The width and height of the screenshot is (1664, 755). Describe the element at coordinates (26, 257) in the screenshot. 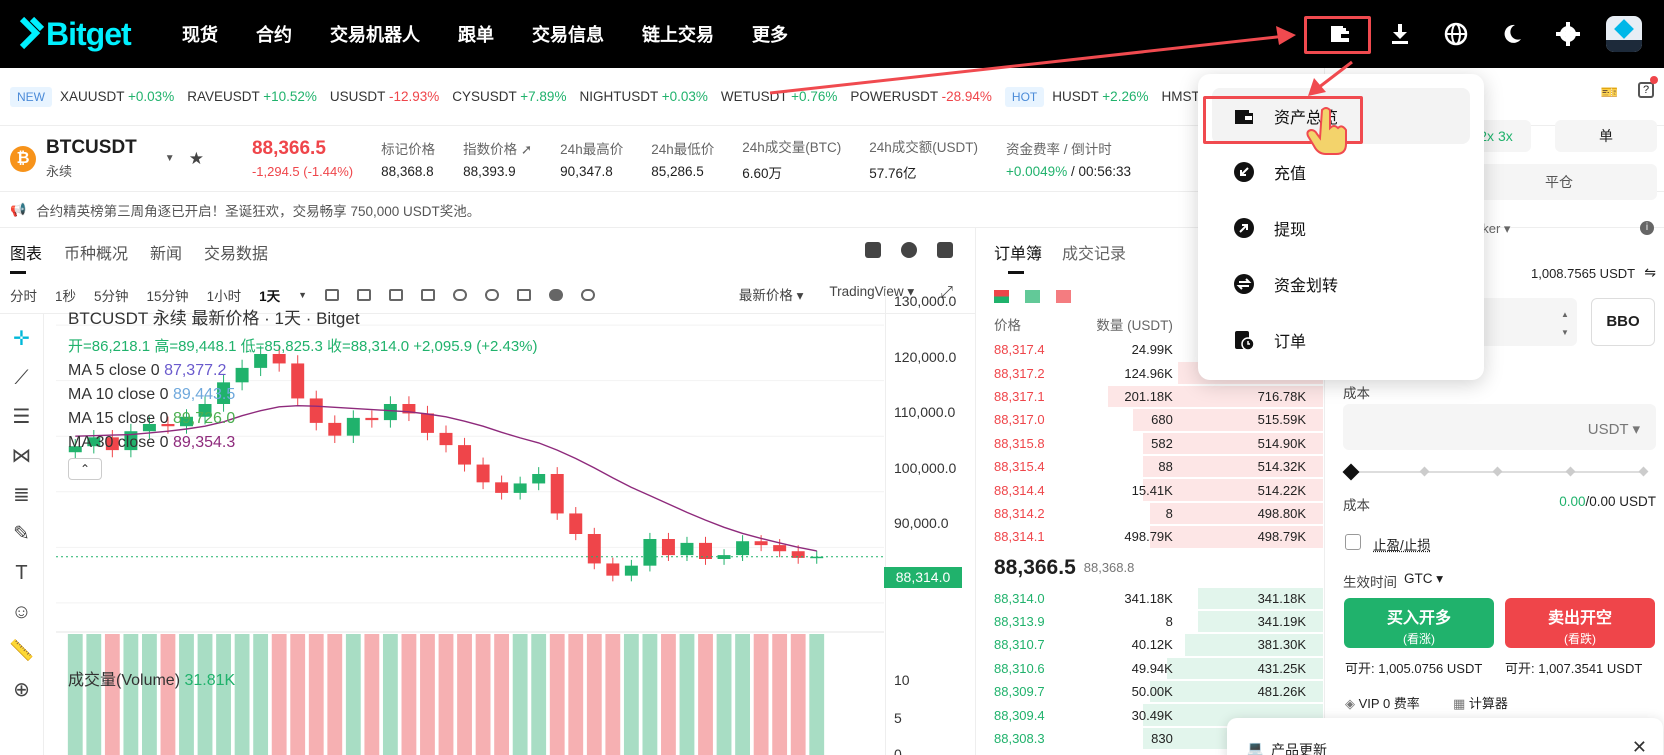

I see `tab-chart: 图表` at that location.